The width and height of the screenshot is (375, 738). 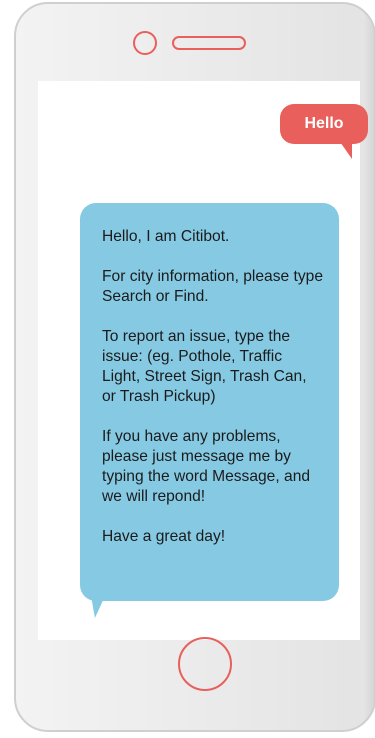 I want to click on user-message-bubble: Hello, so click(x=324, y=124).